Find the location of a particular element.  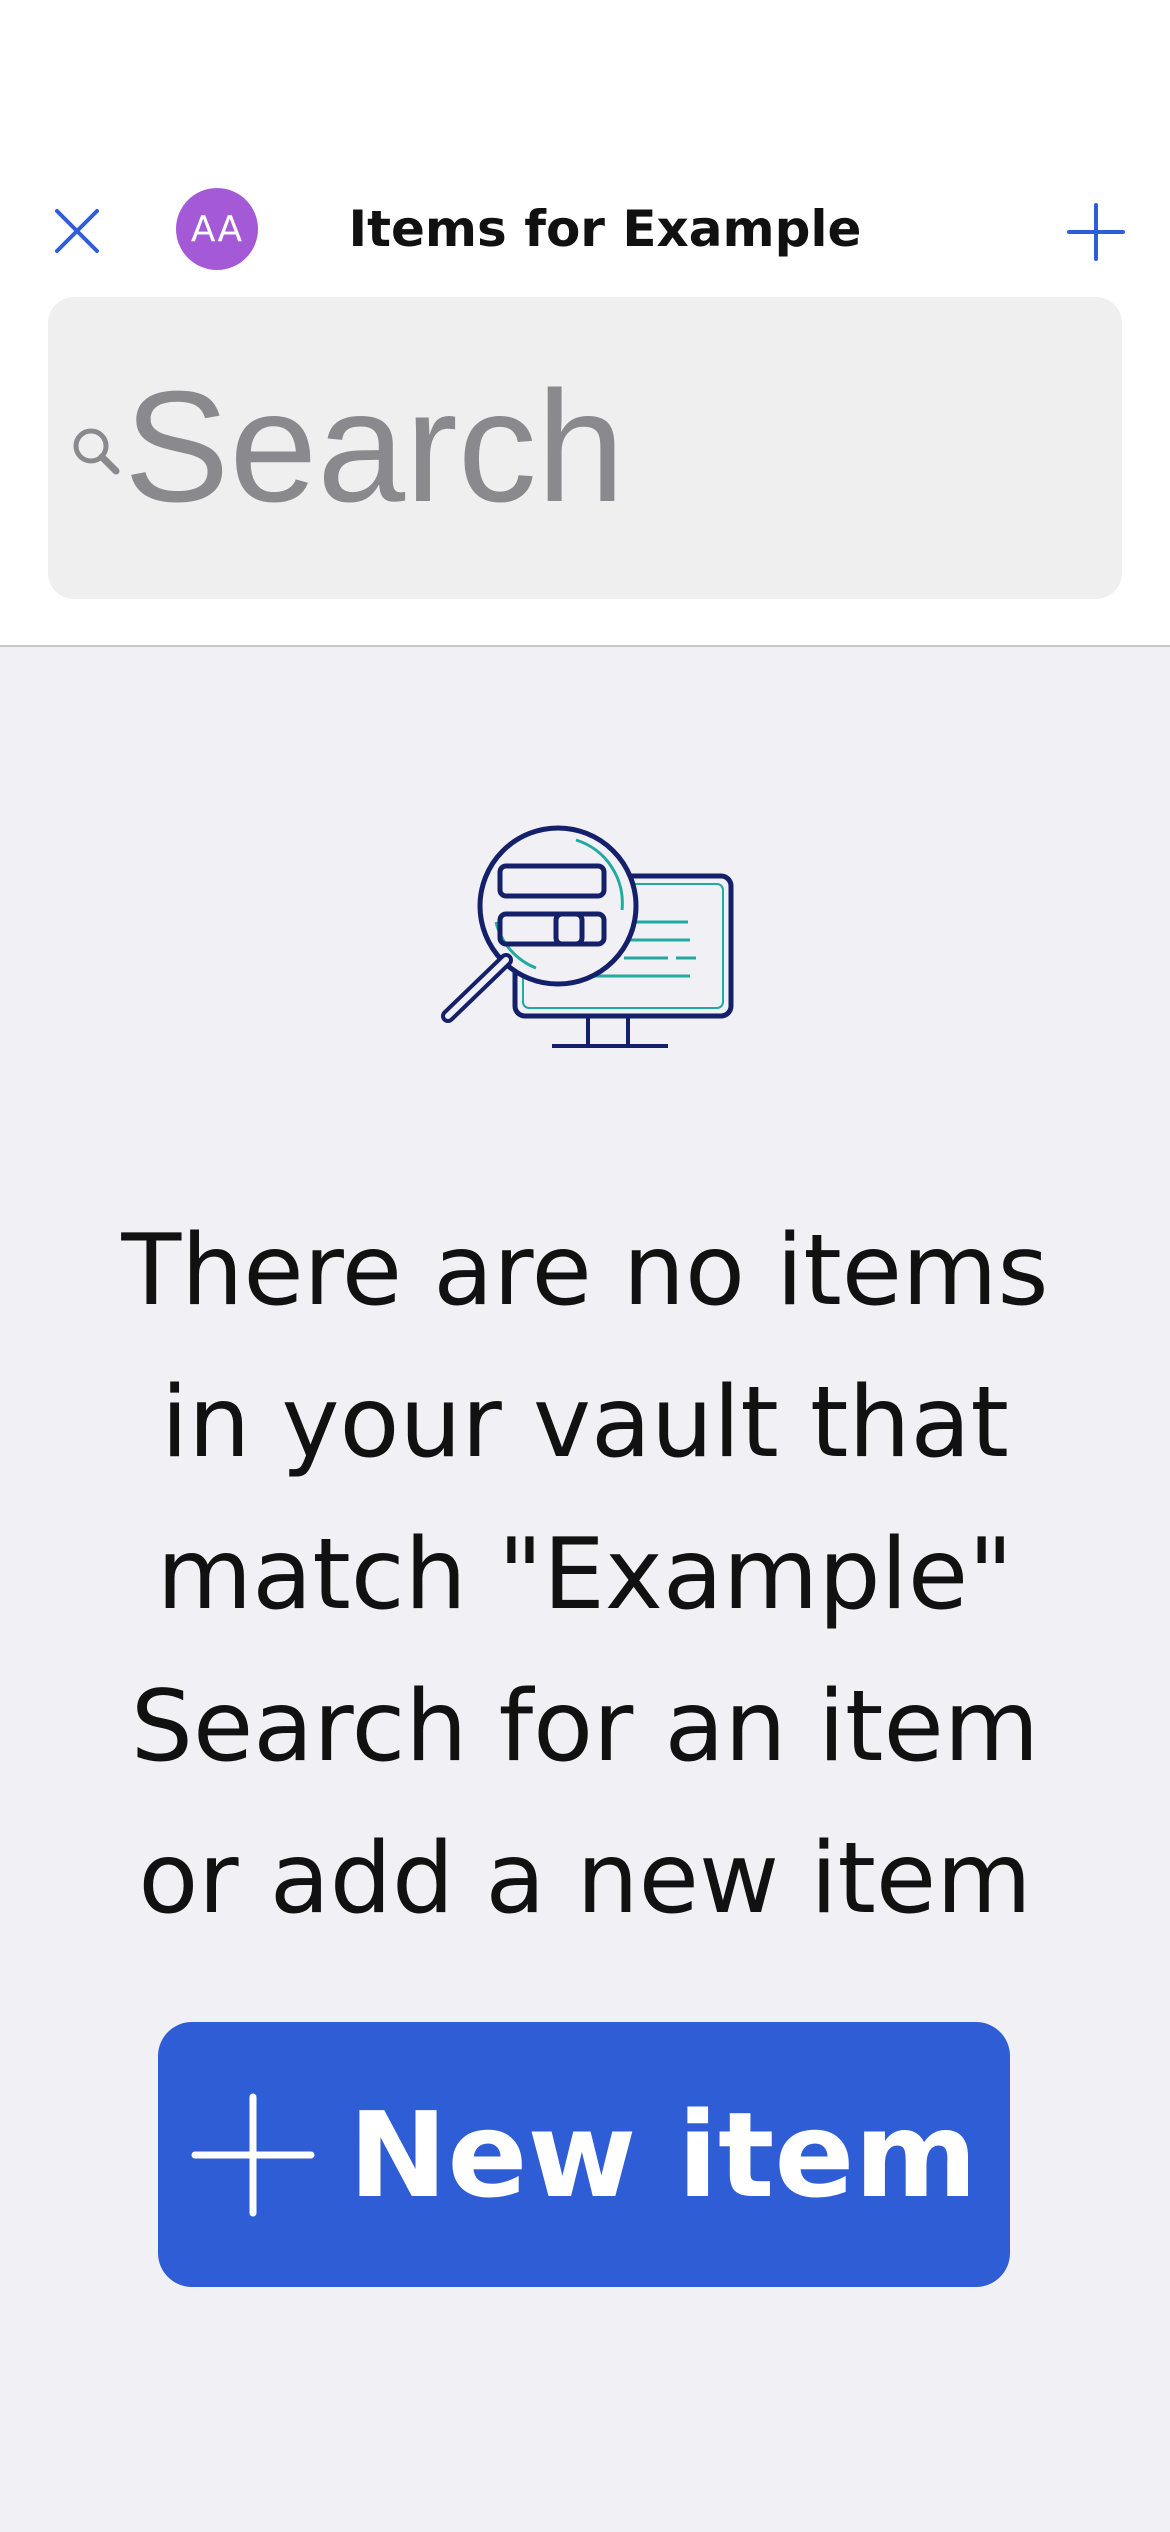

new-item-button: New item is located at coordinates (584, 2154).